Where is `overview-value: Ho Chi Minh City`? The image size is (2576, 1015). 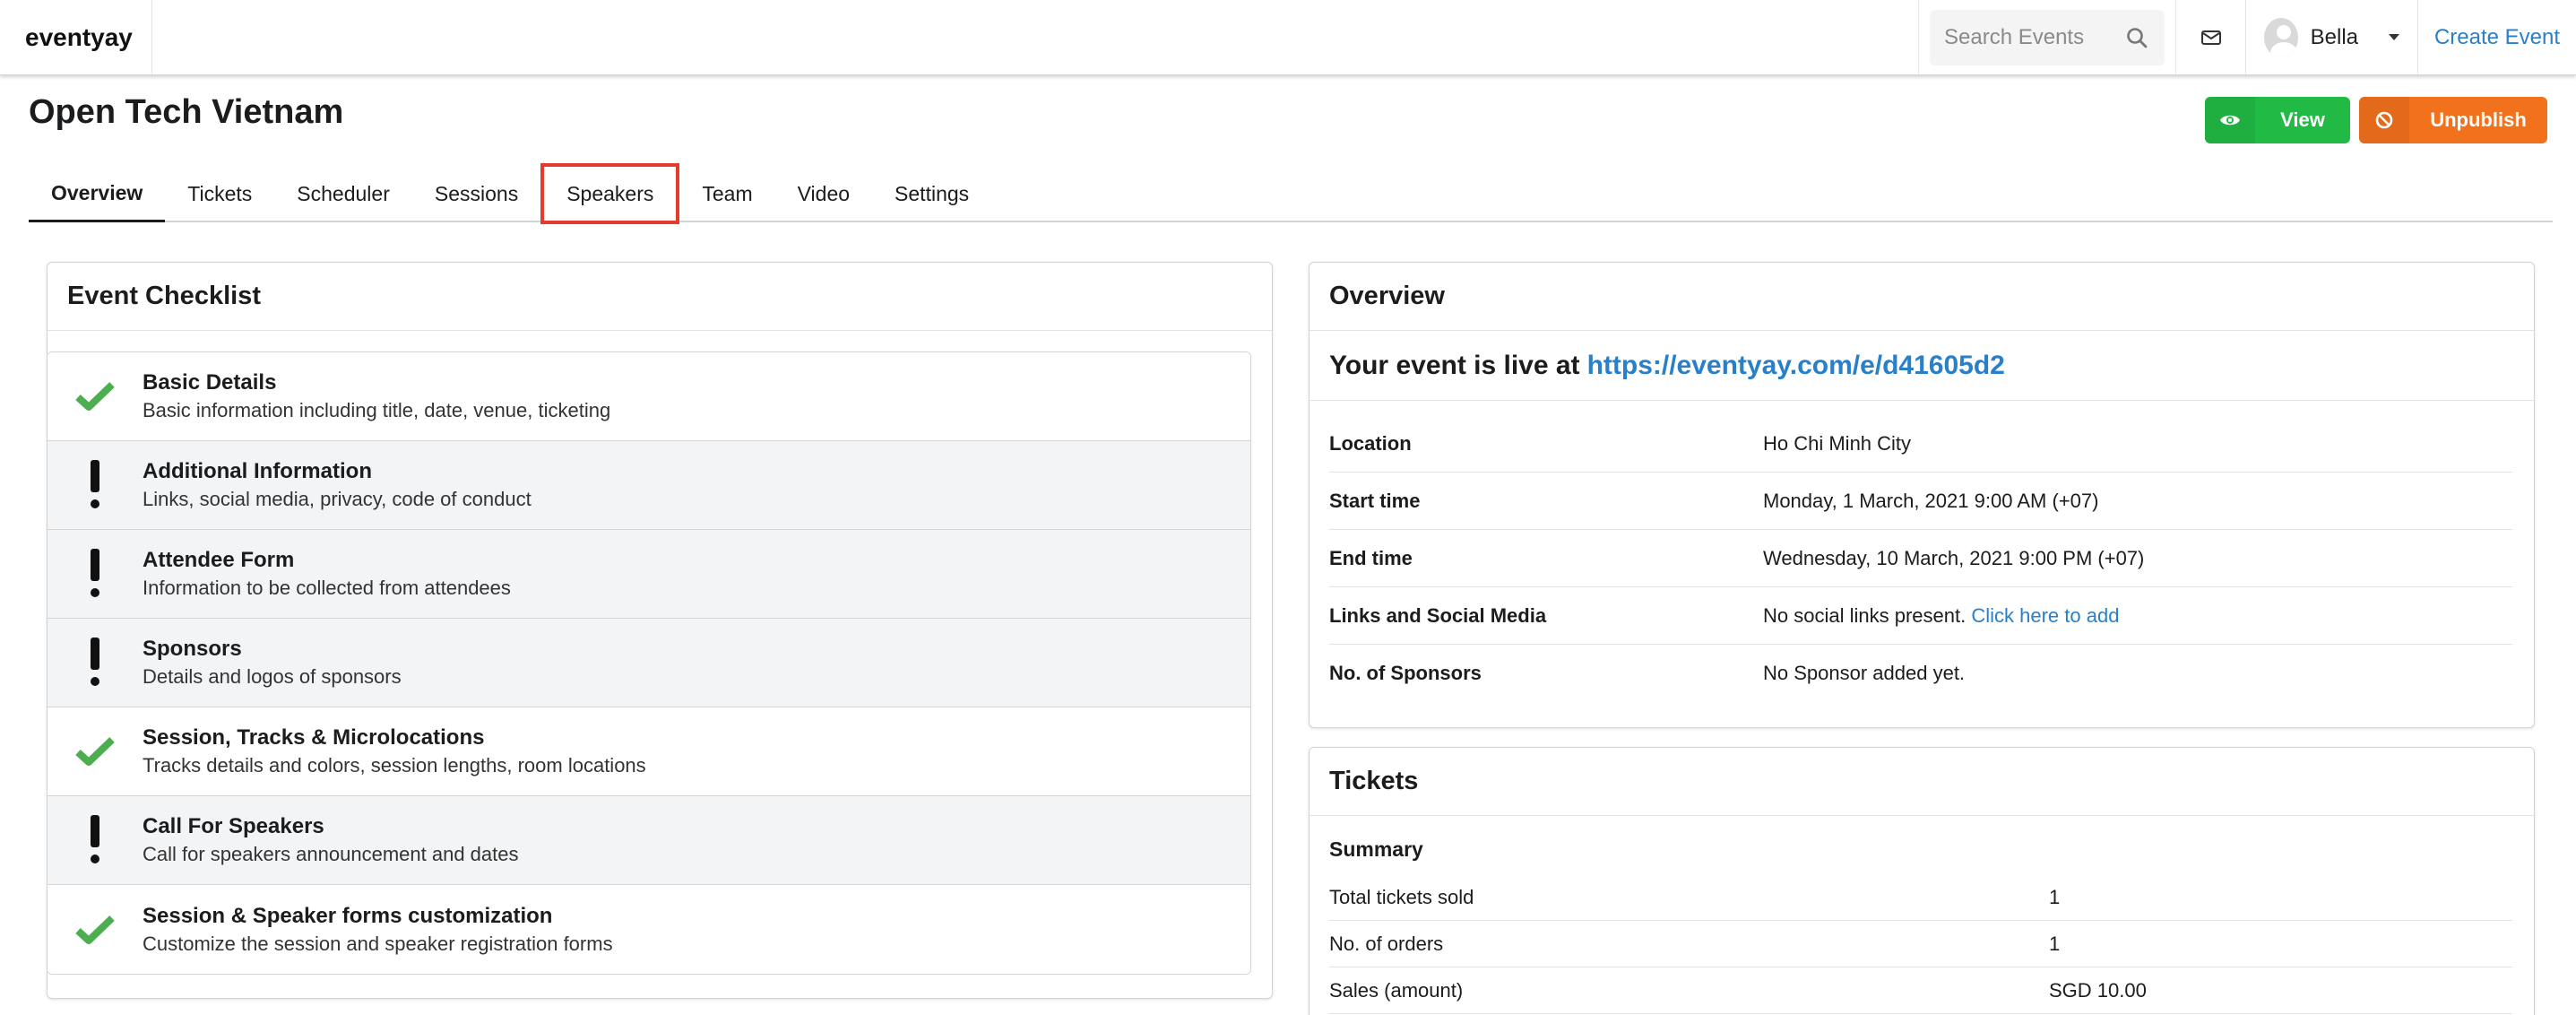 overview-value: Ho Chi Minh City is located at coordinates (1837, 443).